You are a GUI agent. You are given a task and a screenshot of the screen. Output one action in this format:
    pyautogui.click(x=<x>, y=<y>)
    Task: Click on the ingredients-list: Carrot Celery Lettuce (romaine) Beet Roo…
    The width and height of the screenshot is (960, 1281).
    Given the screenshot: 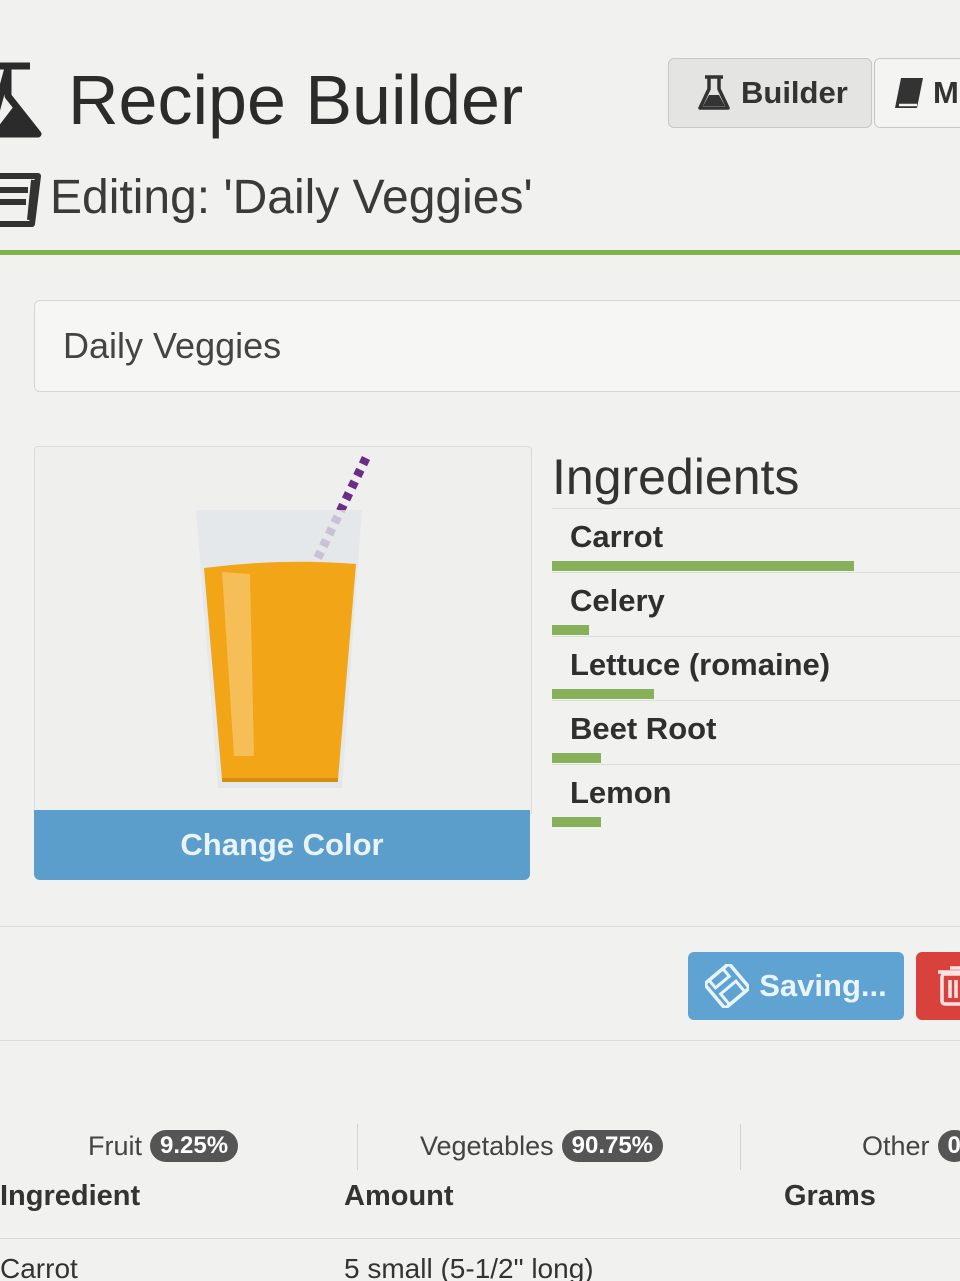 What is the action you would take?
    pyautogui.click(x=756, y=668)
    